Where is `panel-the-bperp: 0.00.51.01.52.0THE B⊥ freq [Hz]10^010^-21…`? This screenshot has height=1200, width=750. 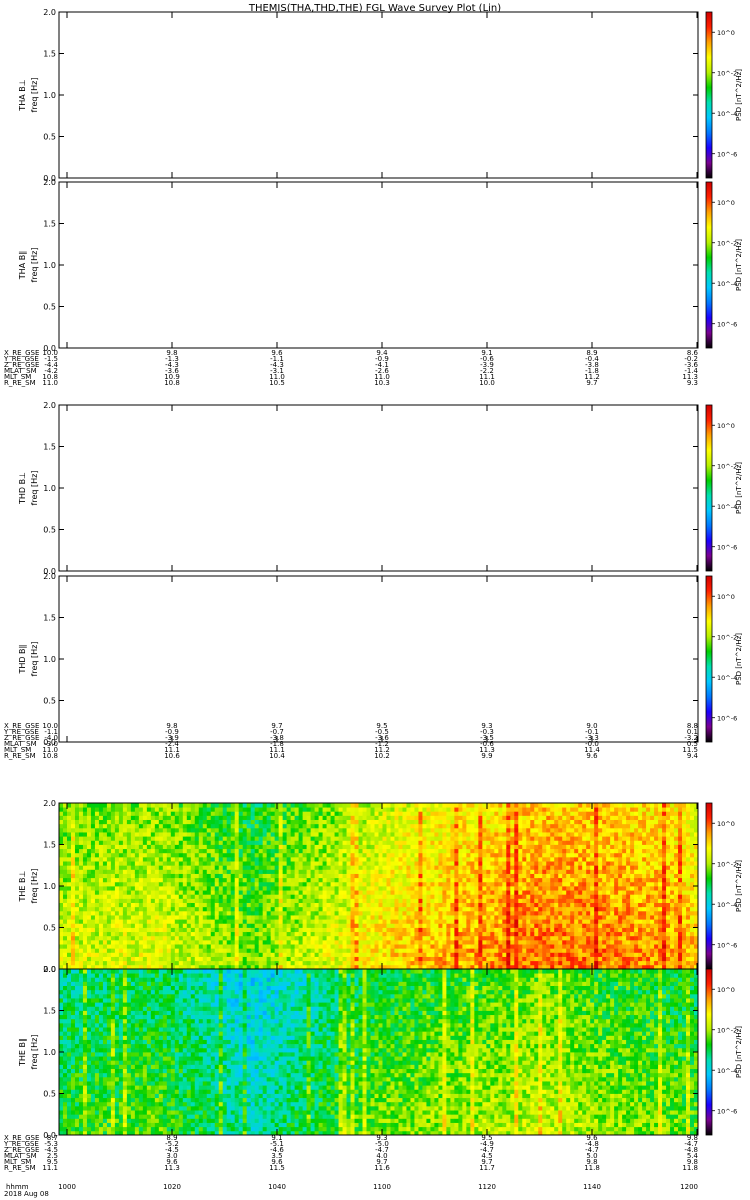
panel-the-bperp: 0.00.51.01.52.0THE B⊥ freq [Hz]10^010^-21… is located at coordinates (380, 886).